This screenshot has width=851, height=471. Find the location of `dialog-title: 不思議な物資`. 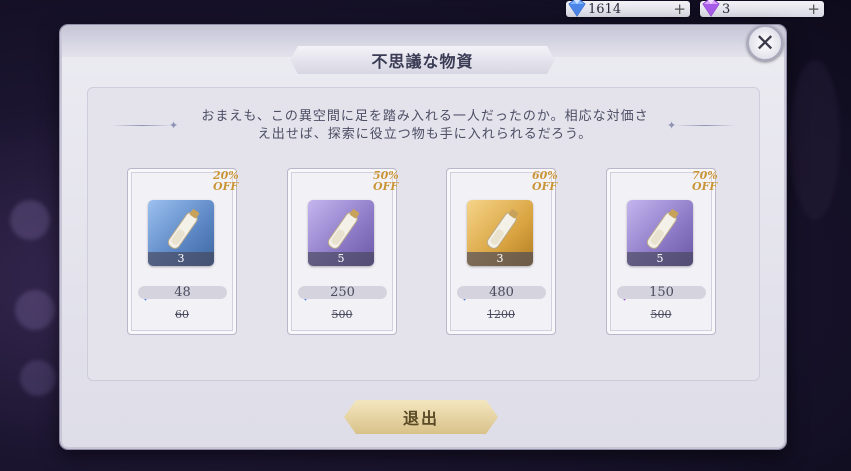

dialog-title: 不思議な物資 is located at coordinates (422, 61).